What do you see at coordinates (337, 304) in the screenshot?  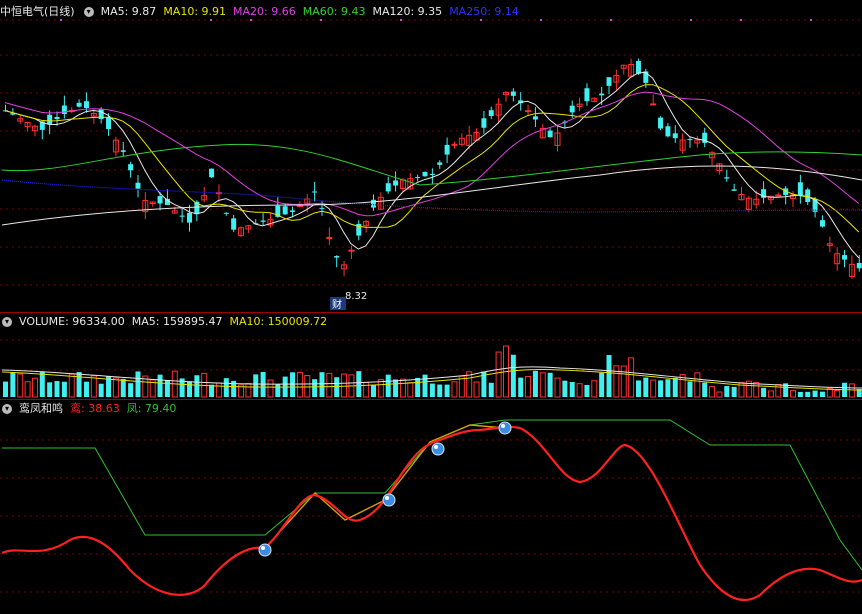 I see `event-tag: 财` at bounding box center [337, 304].